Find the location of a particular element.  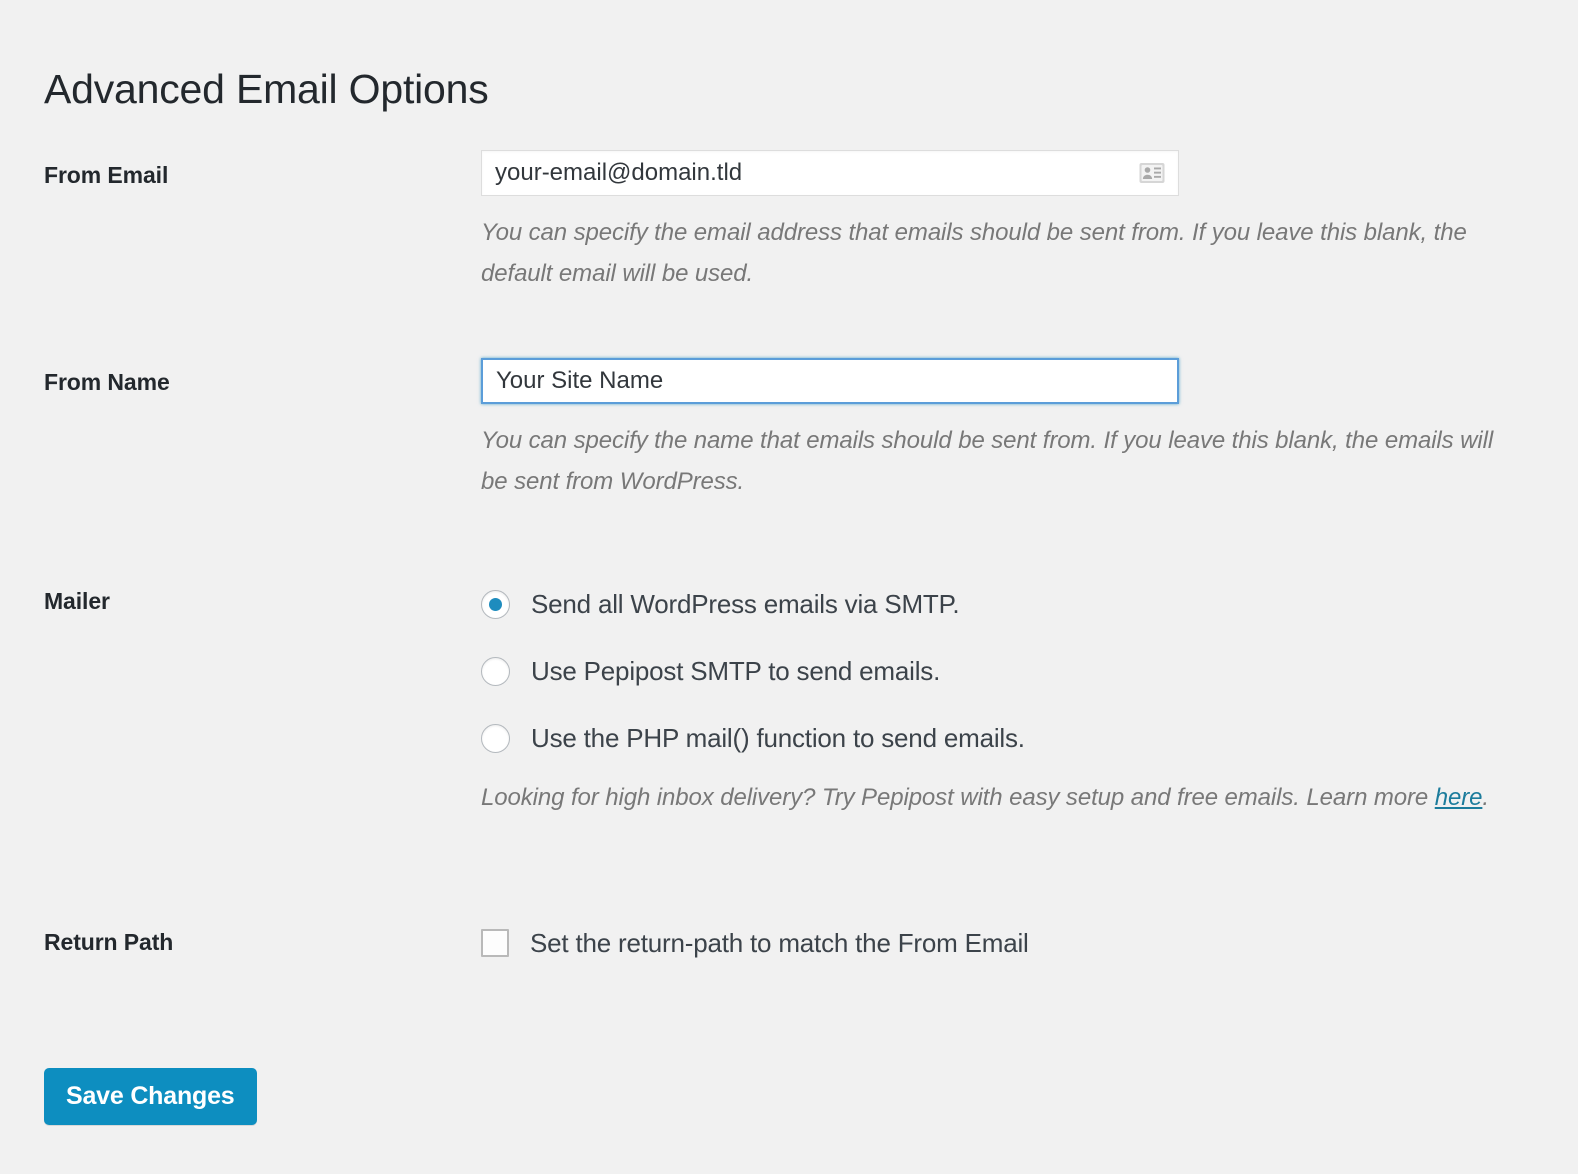

page-title: Advanced Email Options is located at coordinates (266, 89).